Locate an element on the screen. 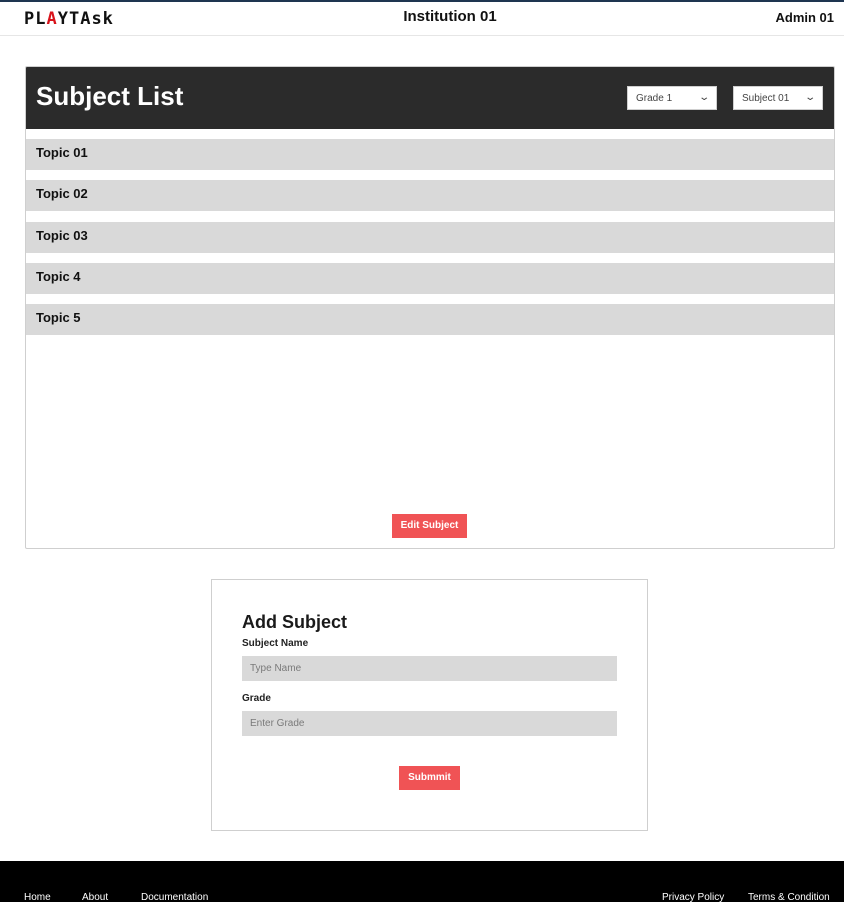 The height and width of the screenshot is (902, 844). top-navbar: PLAYTAsk Institution 01 Admin 01 is located at coordinates (422, 18).